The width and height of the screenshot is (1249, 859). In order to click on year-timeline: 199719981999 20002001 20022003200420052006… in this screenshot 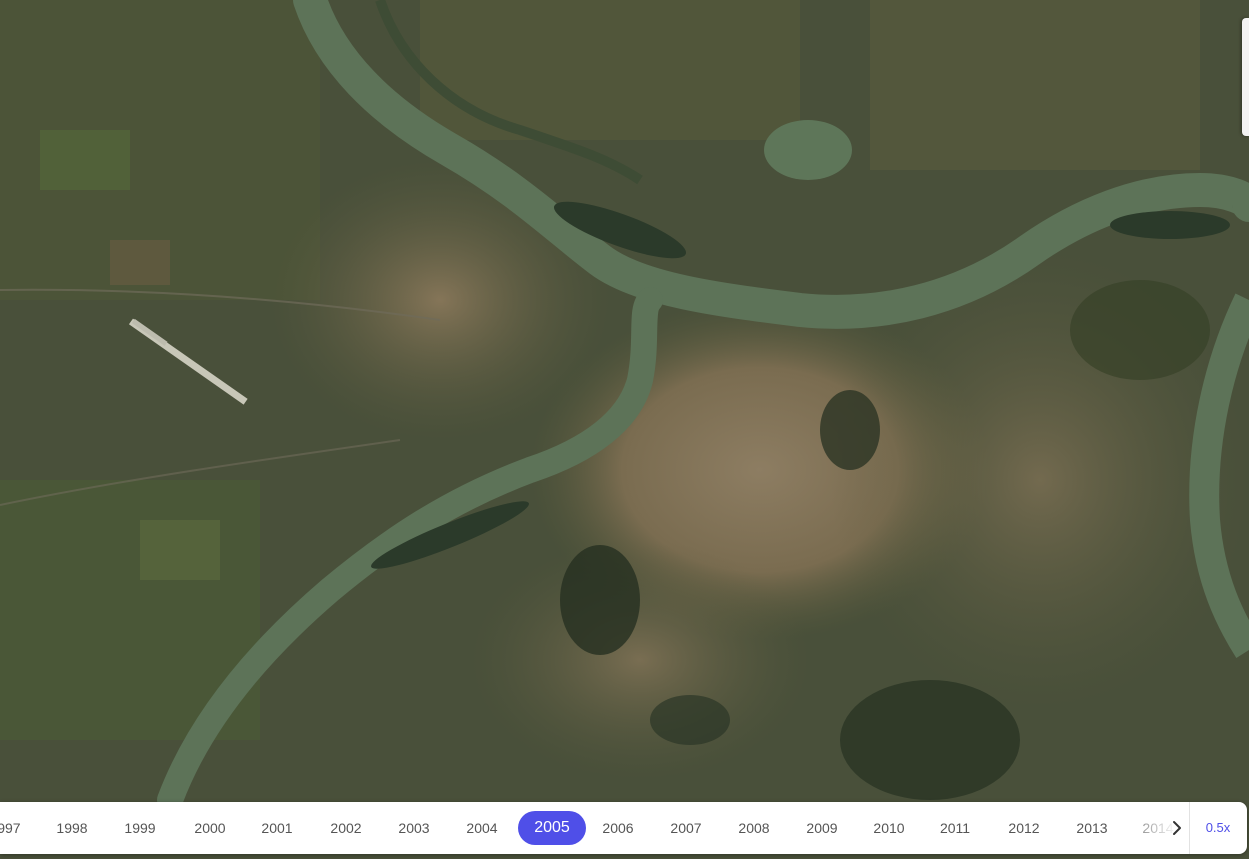, I will do `click(623, 828)`.